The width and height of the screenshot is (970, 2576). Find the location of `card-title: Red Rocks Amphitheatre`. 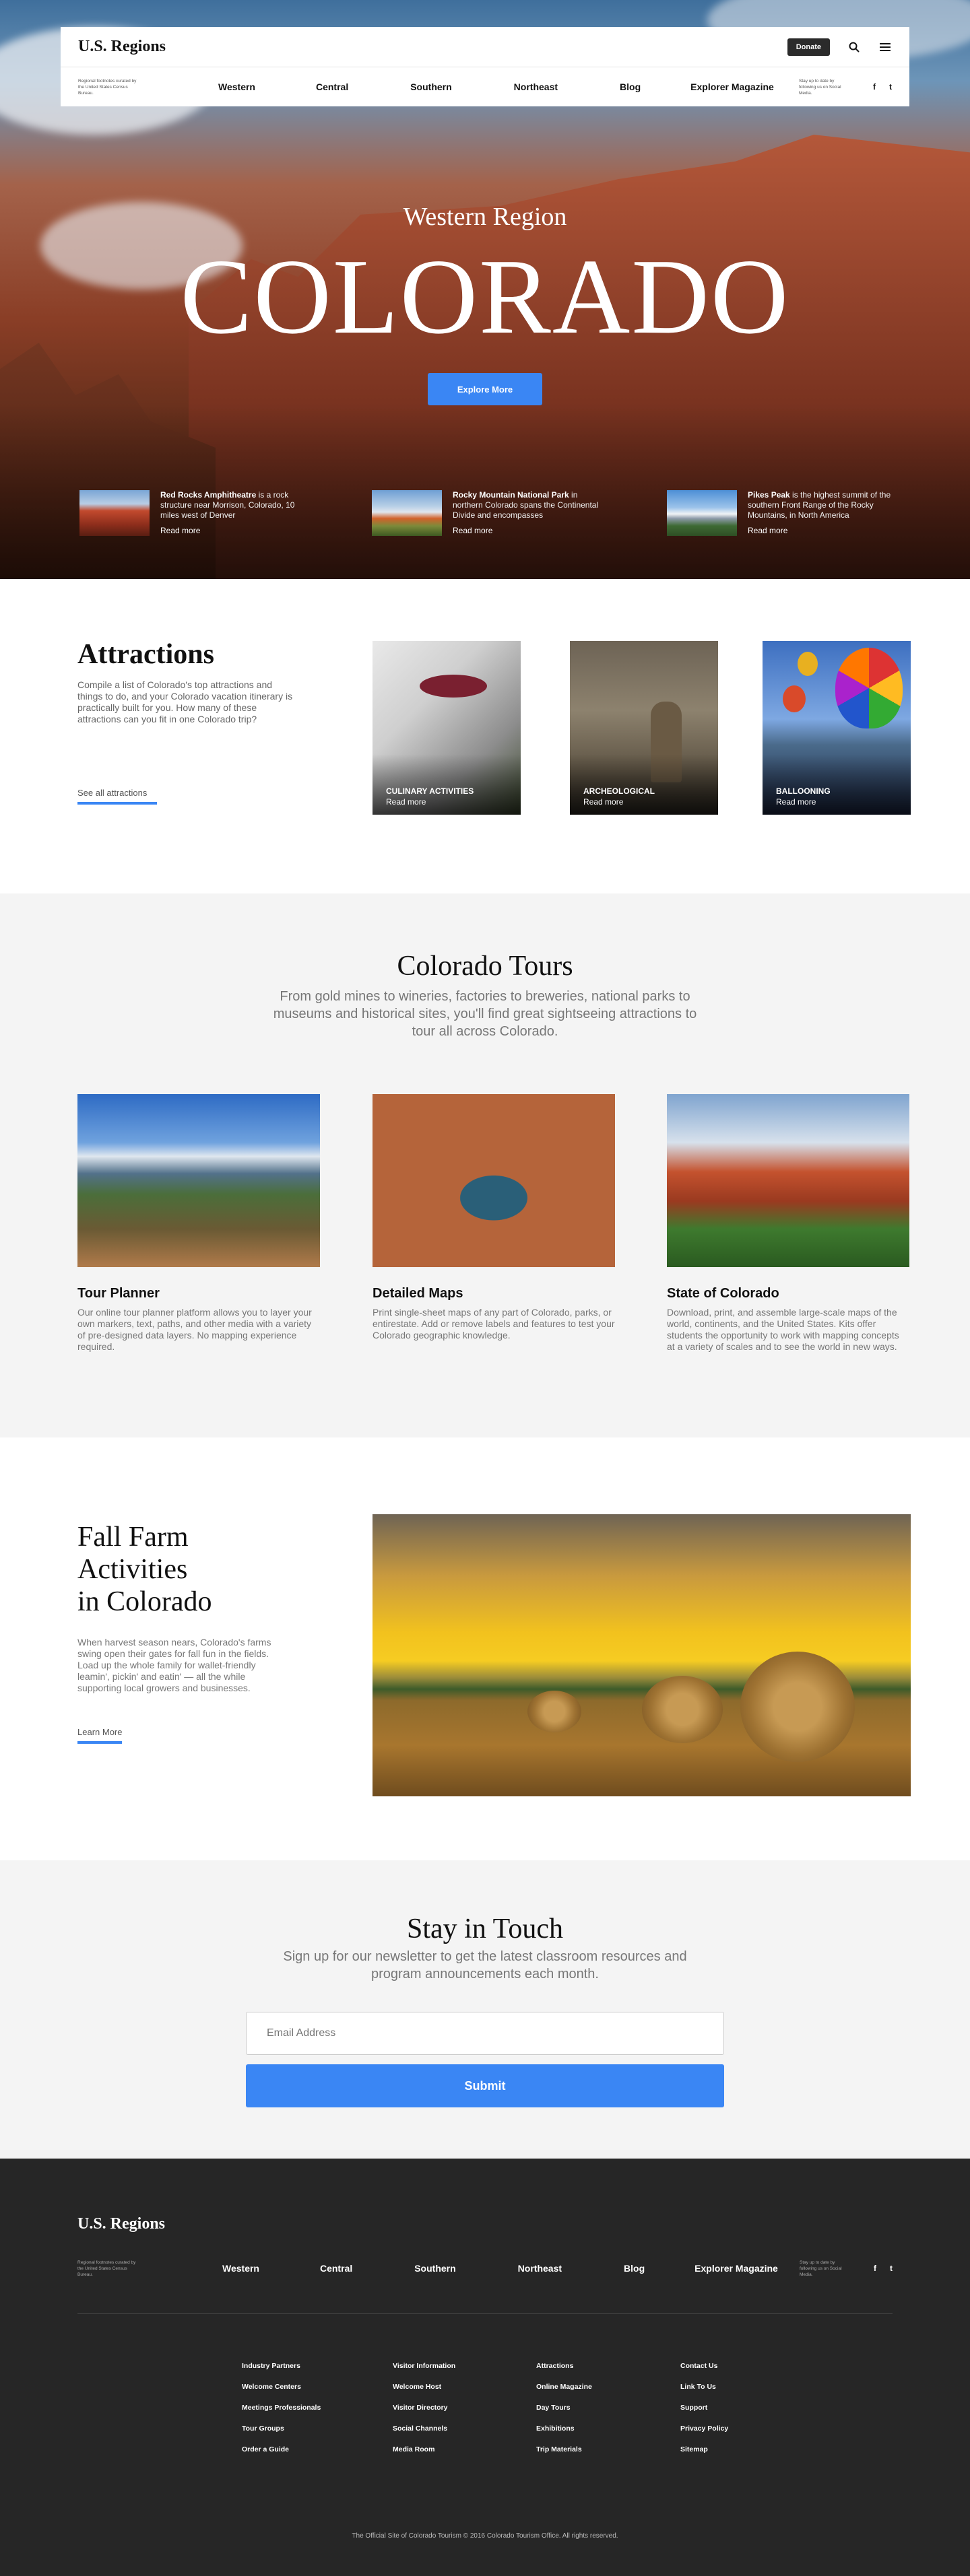

card-title: Red Rocks Amphitheatre is located at coordinates (209, 495).